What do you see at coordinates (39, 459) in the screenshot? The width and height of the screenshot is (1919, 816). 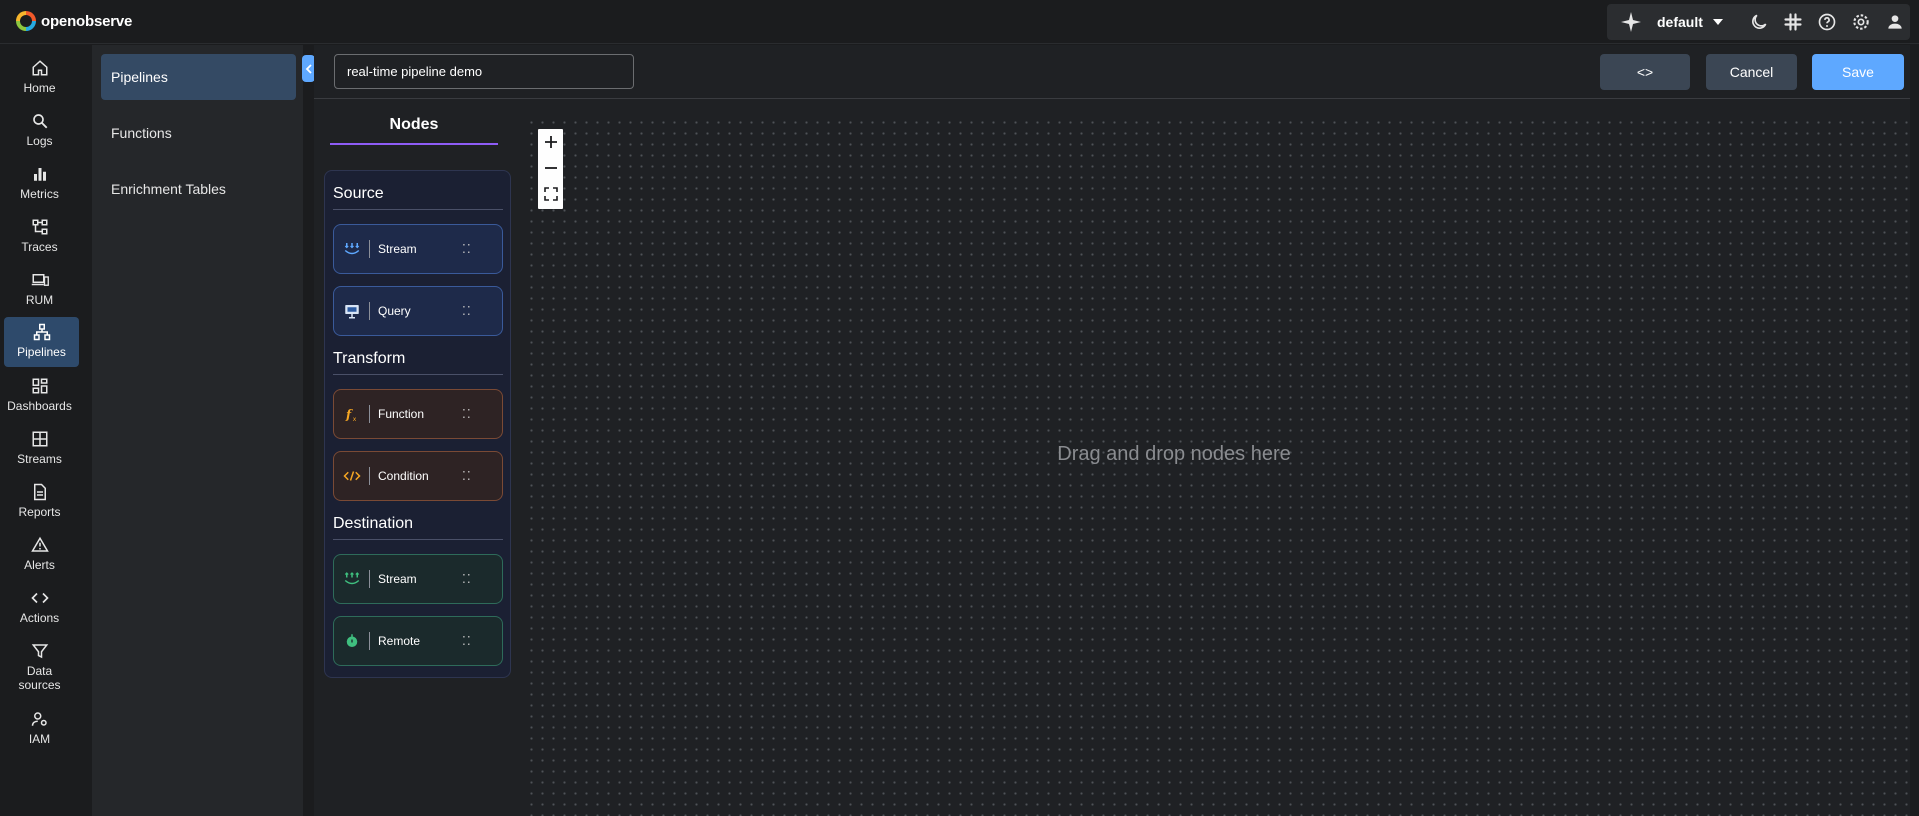 I see `nav-label: Streams` at bounding box center [39, 459].